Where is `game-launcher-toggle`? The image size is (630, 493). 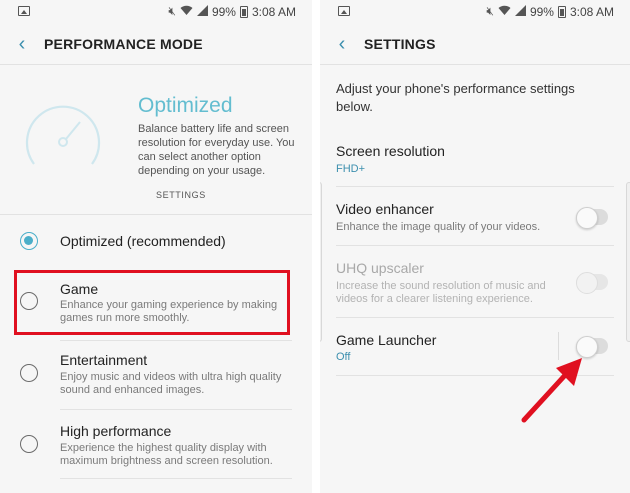 game-launcher-toggle is located at coordinates (592, 347).